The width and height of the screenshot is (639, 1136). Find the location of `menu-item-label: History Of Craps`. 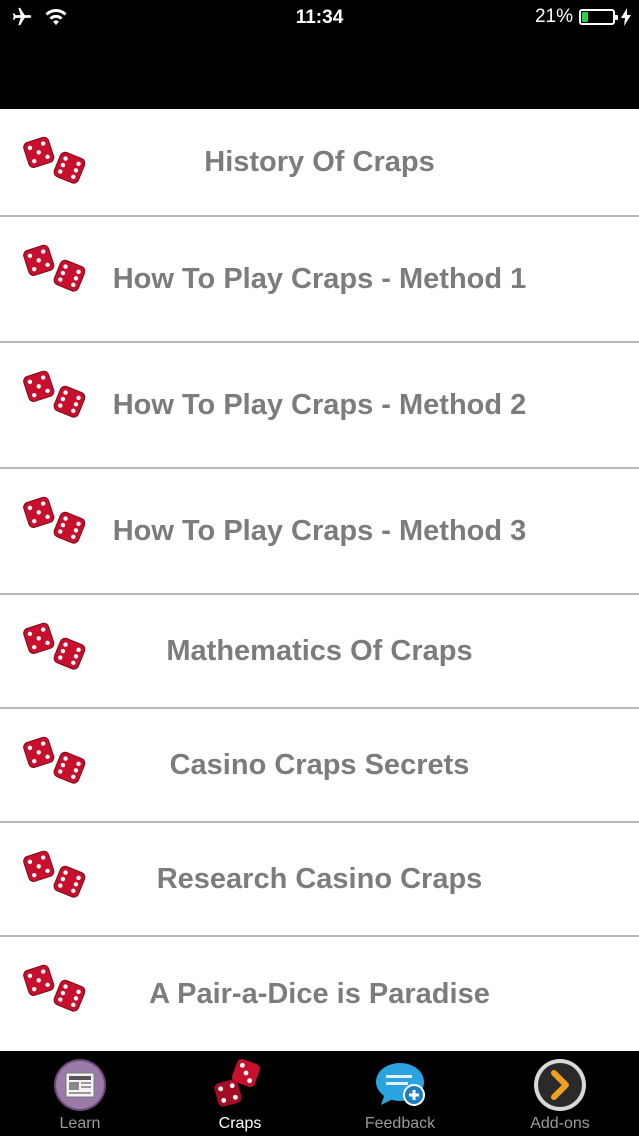

menu-item-label: History Of Craps is located at coordinates (319, 161).